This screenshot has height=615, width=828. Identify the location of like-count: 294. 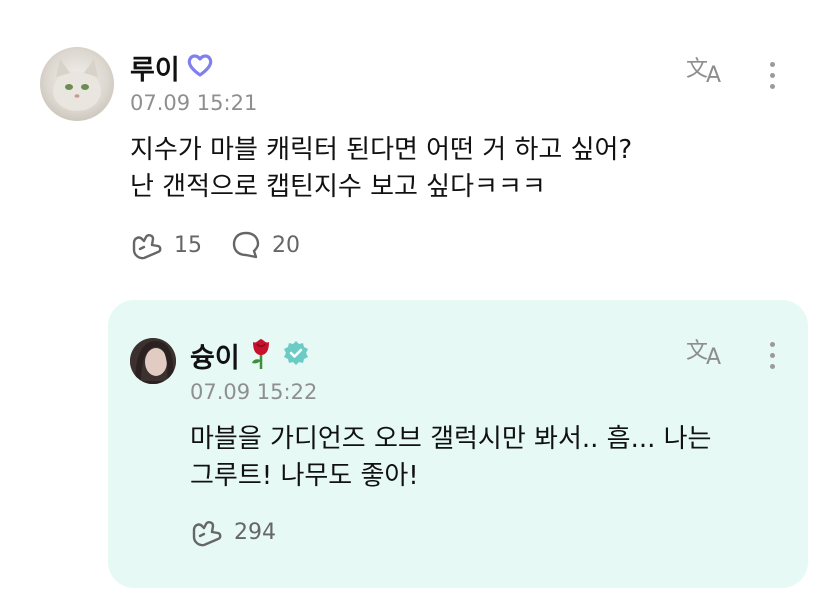
(255, 532).